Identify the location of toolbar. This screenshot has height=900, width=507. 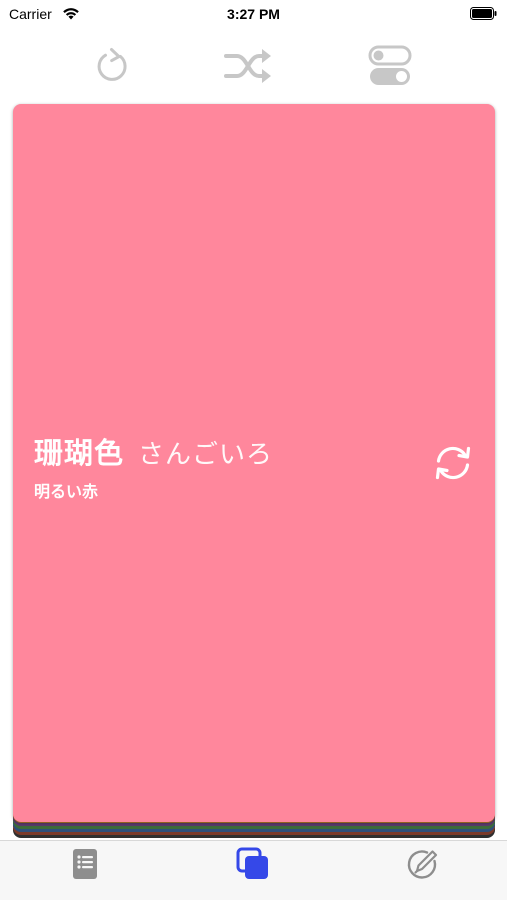
(253, 66).